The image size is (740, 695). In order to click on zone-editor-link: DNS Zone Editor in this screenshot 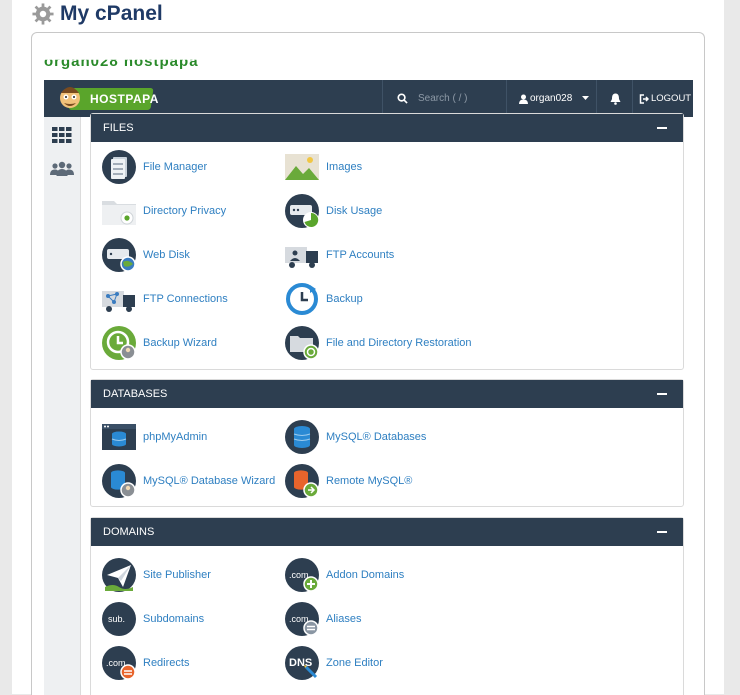, I will do `click(333, 663)`.